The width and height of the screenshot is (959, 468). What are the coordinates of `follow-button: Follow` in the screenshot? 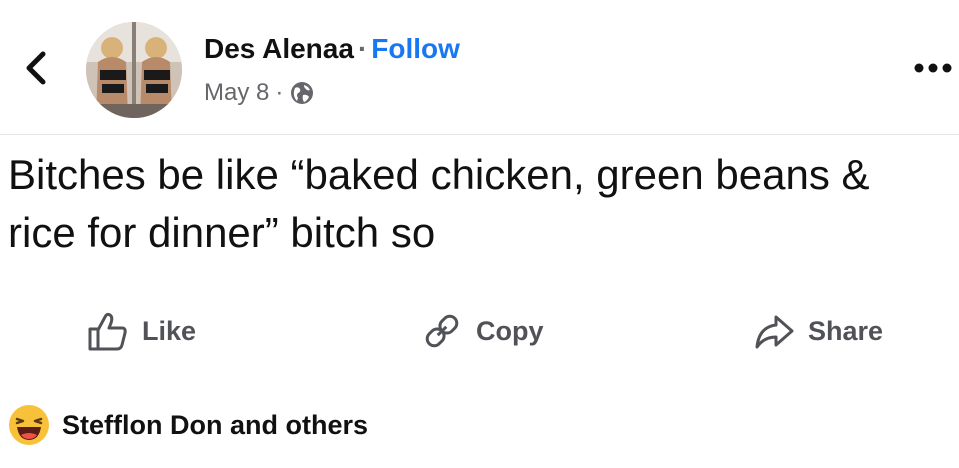 It's located at (415, 48).